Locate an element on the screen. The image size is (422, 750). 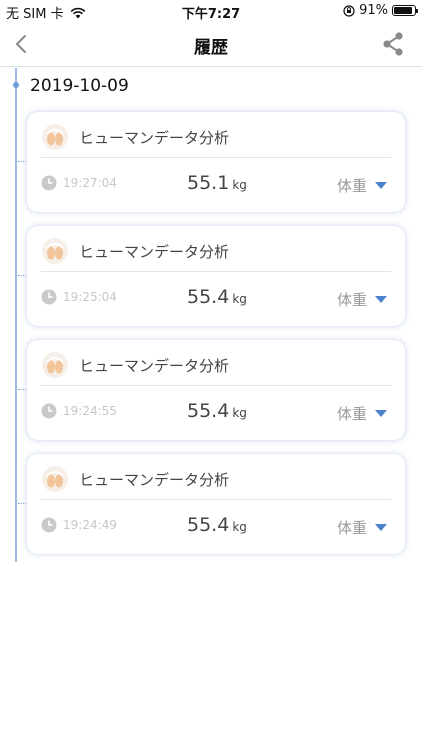
record-time: 19:25:04 is located at coordinates (90, 297).